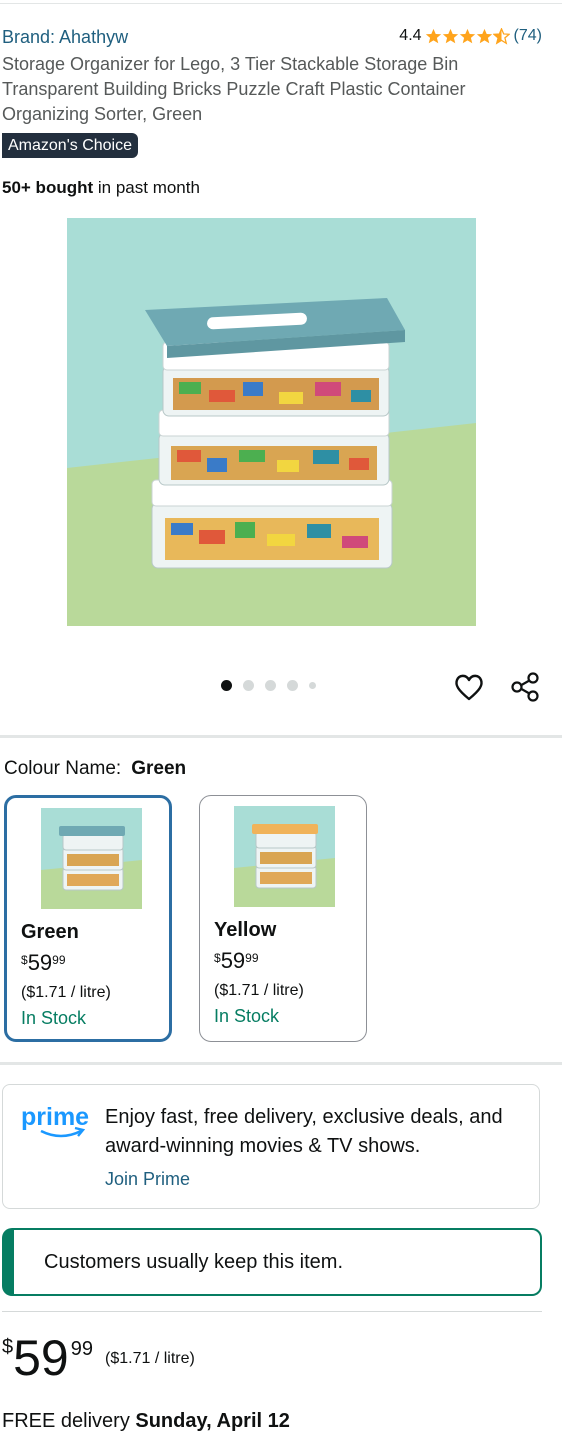 This screenshot has height=1440, width=562. I want to click on rating-value: 4.4, so click(410, 35).